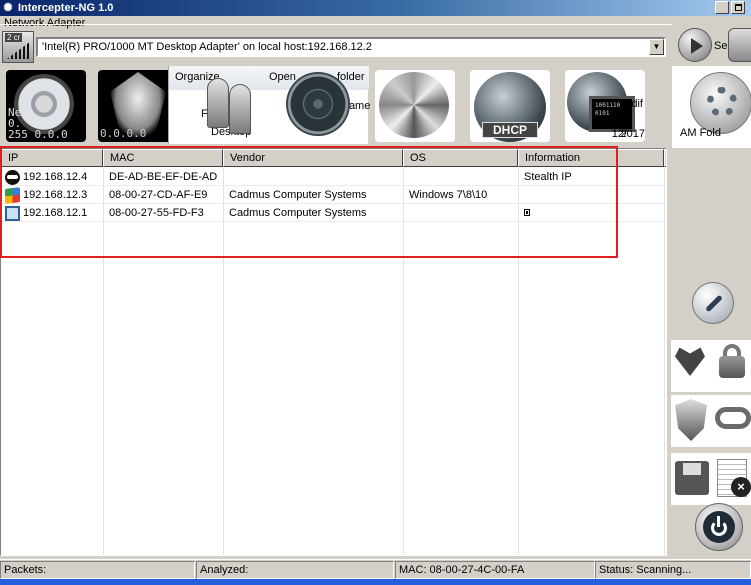 Image resolution: width=751 pixels, height=585 pixels. Describe the element at coordinates (656, 47) in the screenshot. I see `chevron-down-icon: ▼` at that location.